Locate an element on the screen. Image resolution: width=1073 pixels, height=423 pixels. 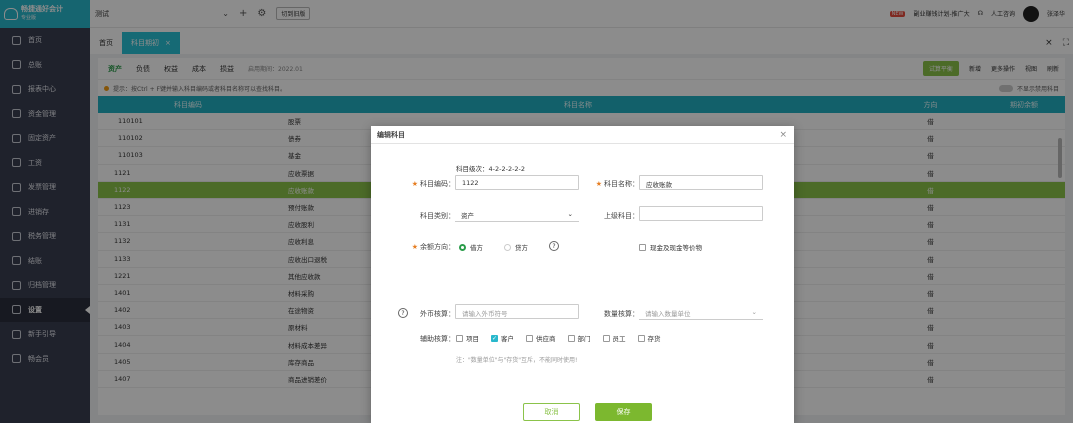
cash-equivalent-checkbox: 现金及现金等价物 is located at coordinates (670, 247).